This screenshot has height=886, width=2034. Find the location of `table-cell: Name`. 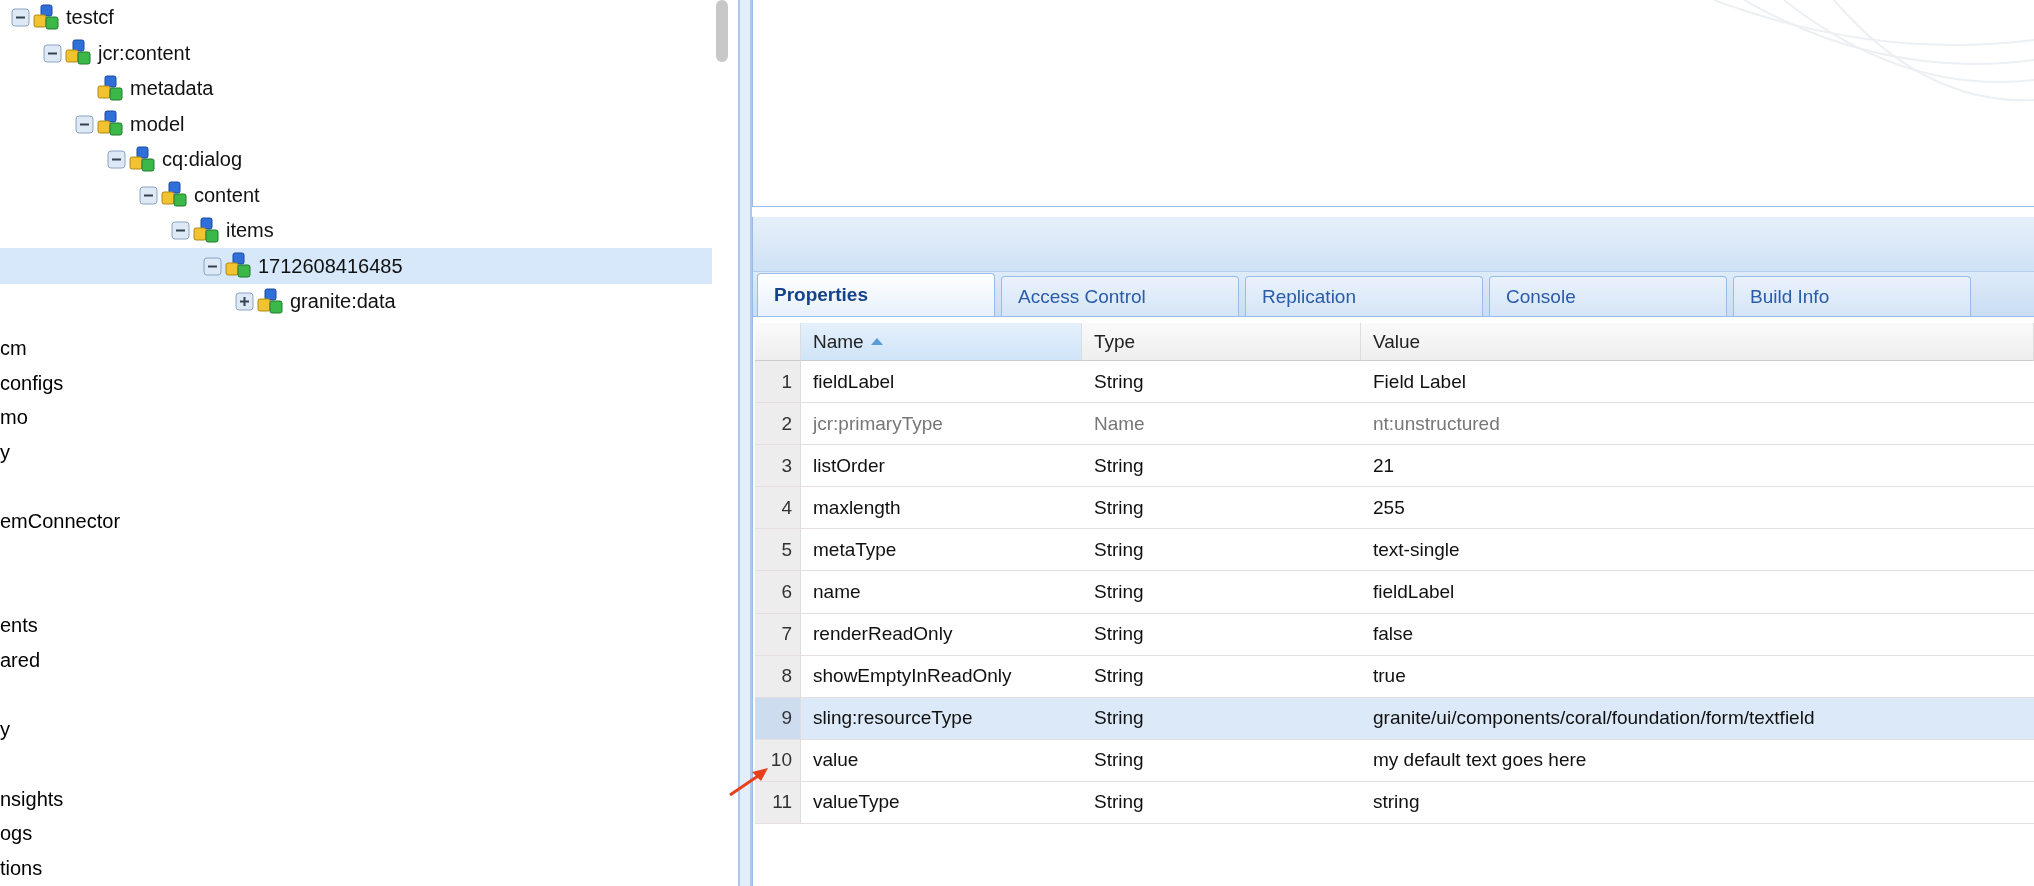

table-cell: Name is located at coordinates (1221, 424).